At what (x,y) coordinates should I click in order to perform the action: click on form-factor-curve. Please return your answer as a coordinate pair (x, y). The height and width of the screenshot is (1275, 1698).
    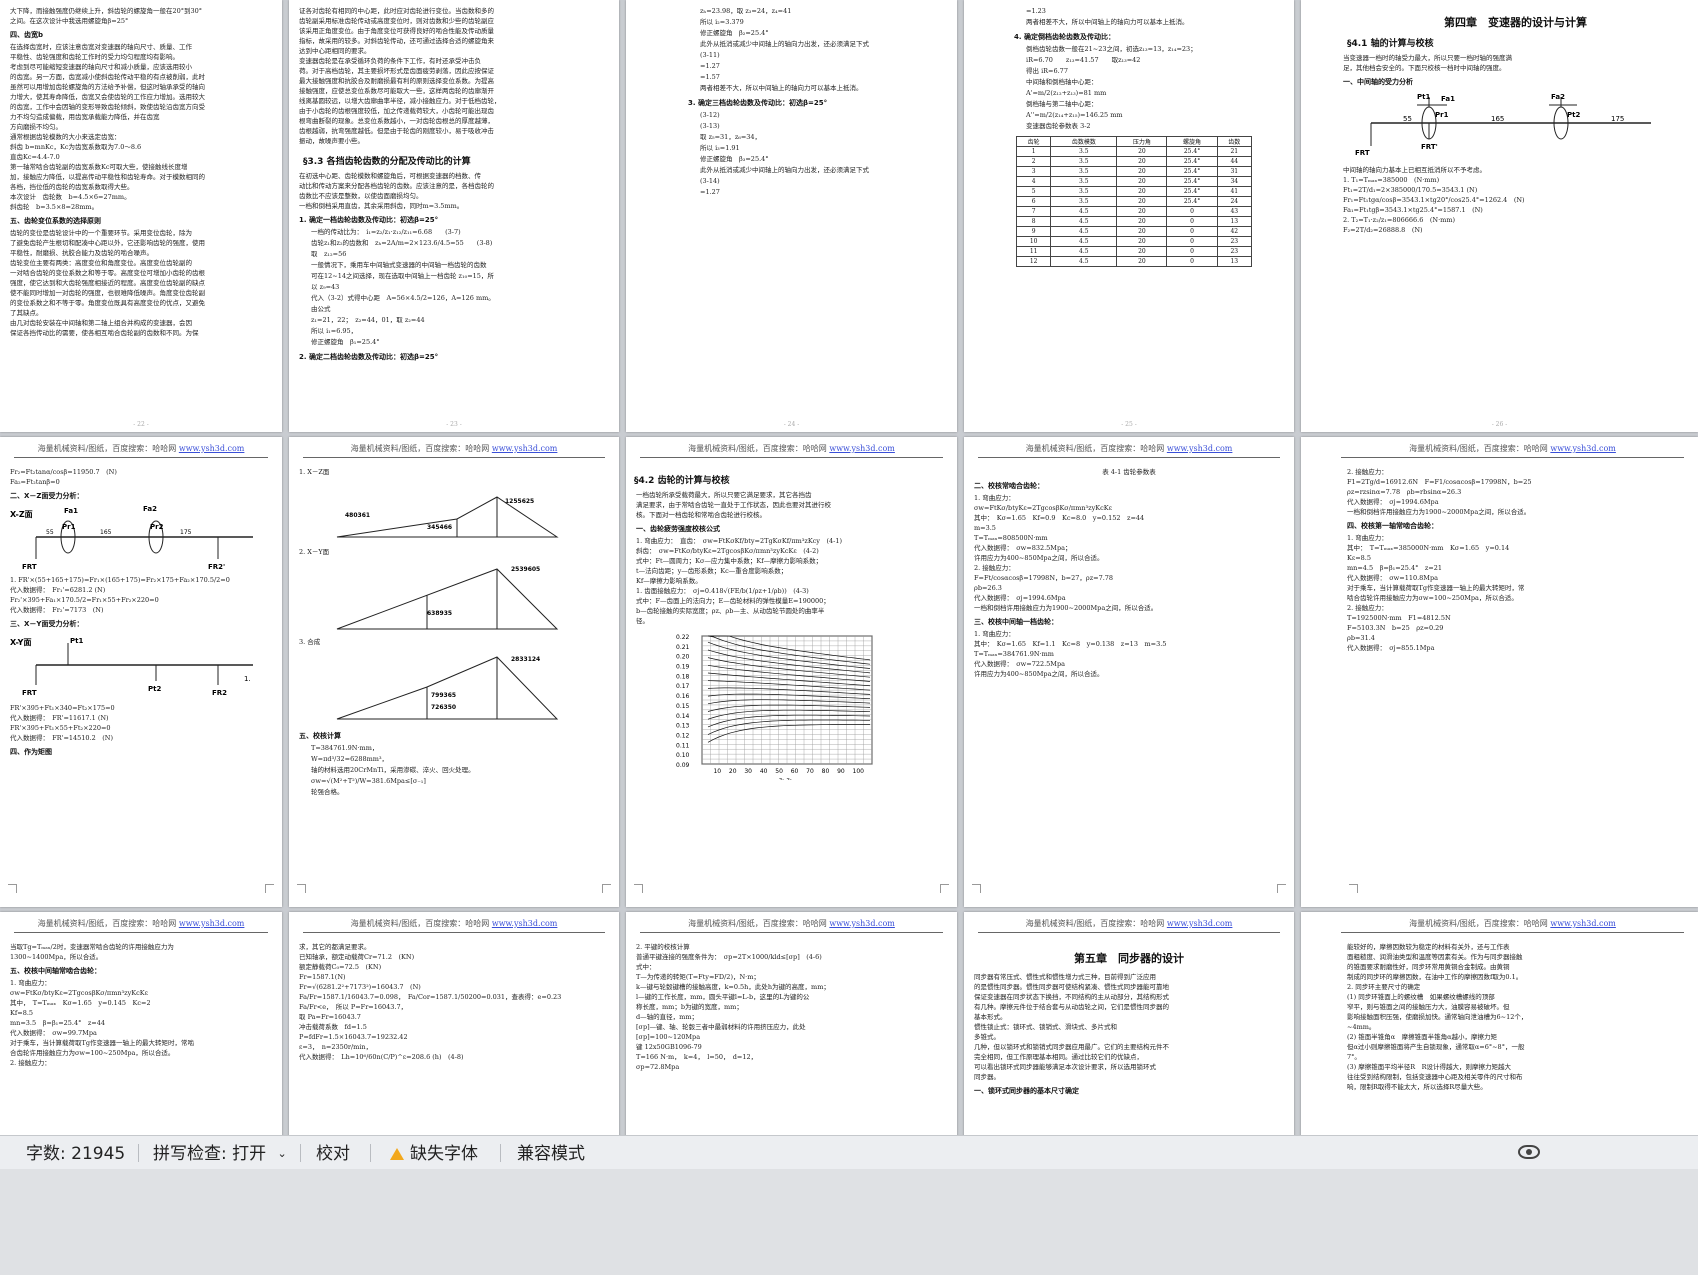
    Looking at the image, I should click on (789, 696).